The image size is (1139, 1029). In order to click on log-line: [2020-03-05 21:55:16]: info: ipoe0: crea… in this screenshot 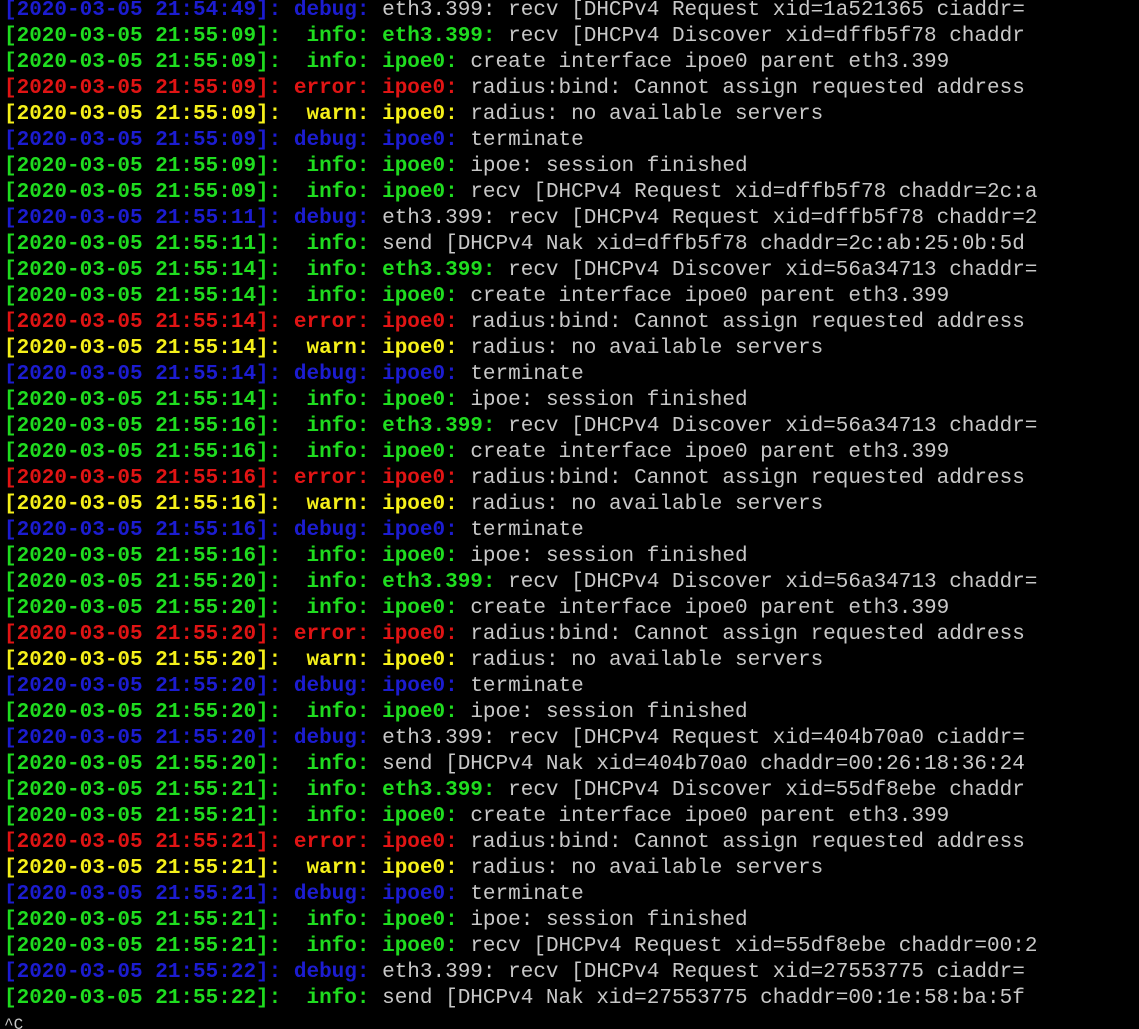, I will do `click(571, 453)`.